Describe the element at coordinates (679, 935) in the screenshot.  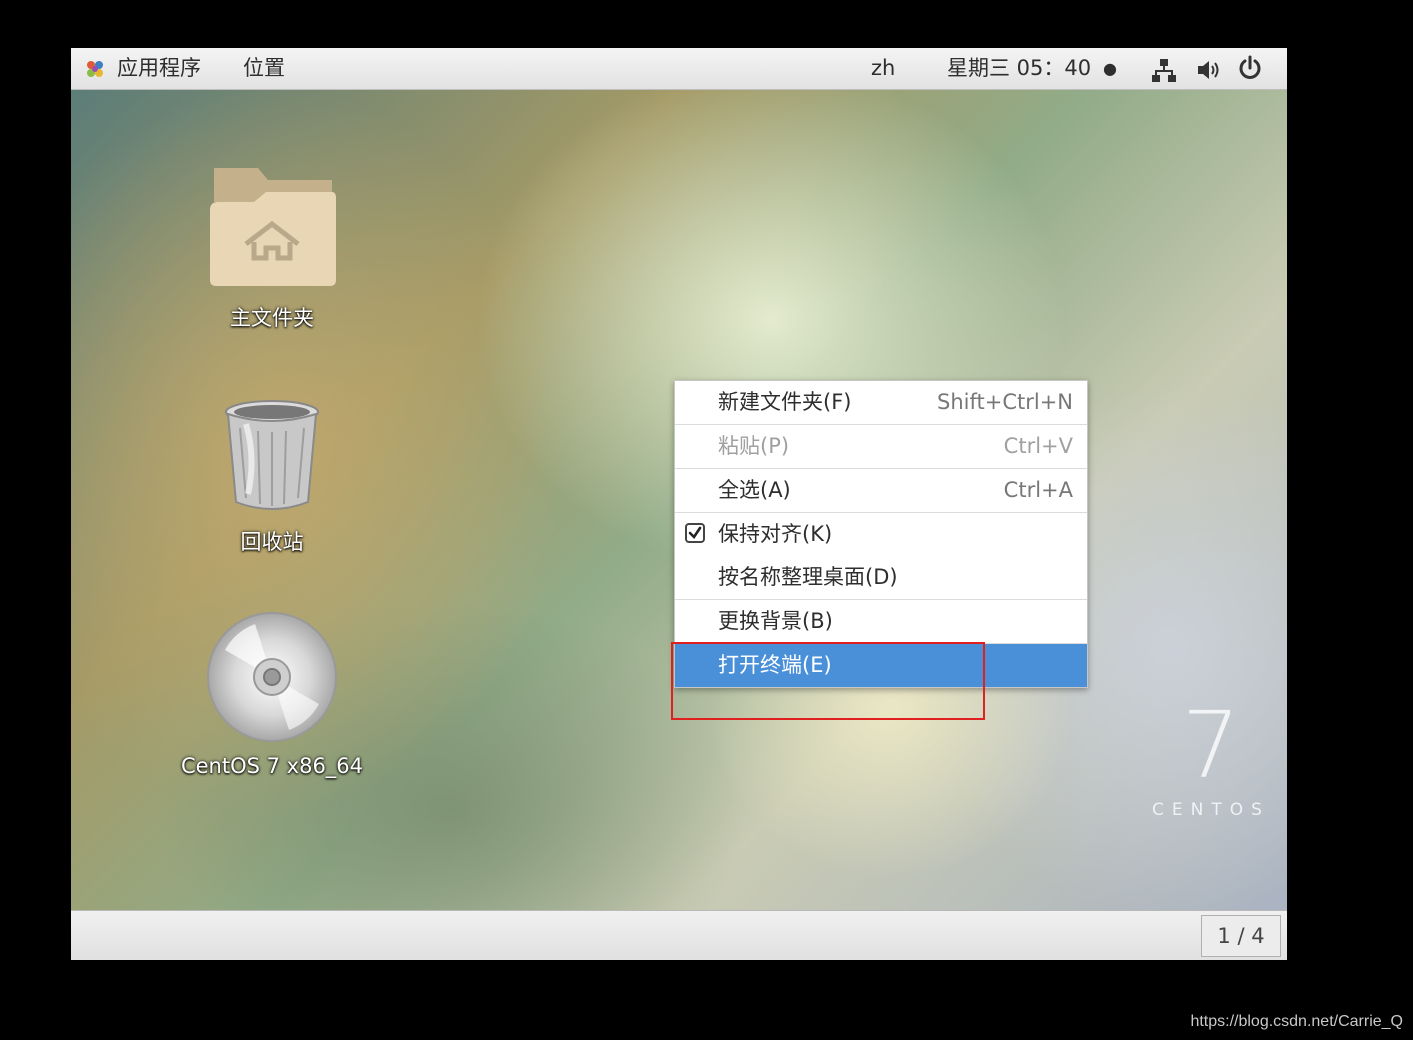
I see `bottom-bar: 1 / 4` at that location.